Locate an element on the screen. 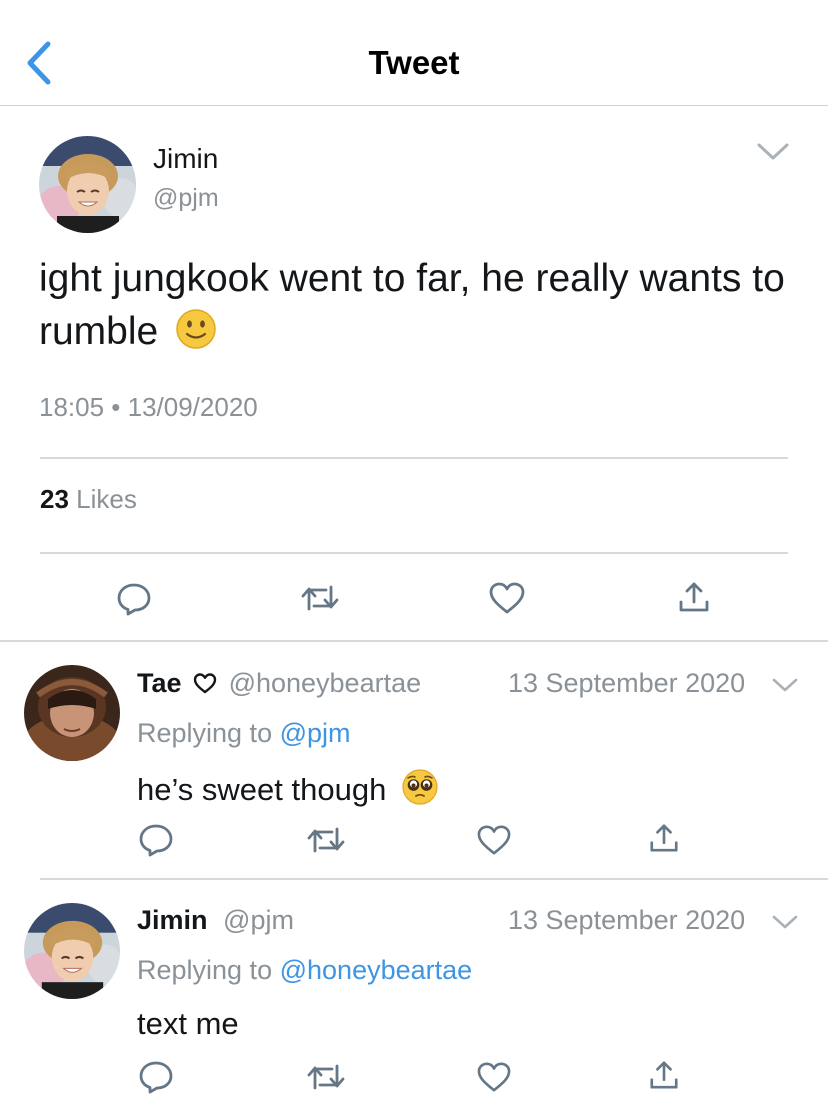 The image size is (828, 1111). reply-text: text me is located at coordinates (188, 1024).